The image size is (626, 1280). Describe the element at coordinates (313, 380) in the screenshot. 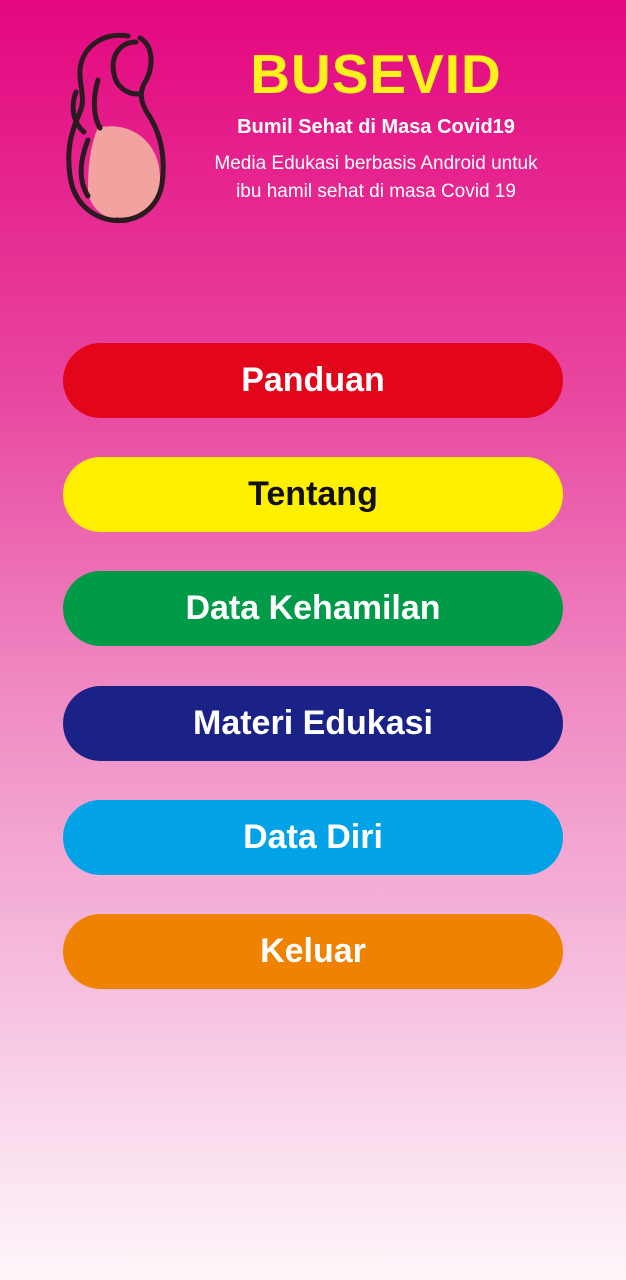

I see `panduan-button: Panduan` at that location.